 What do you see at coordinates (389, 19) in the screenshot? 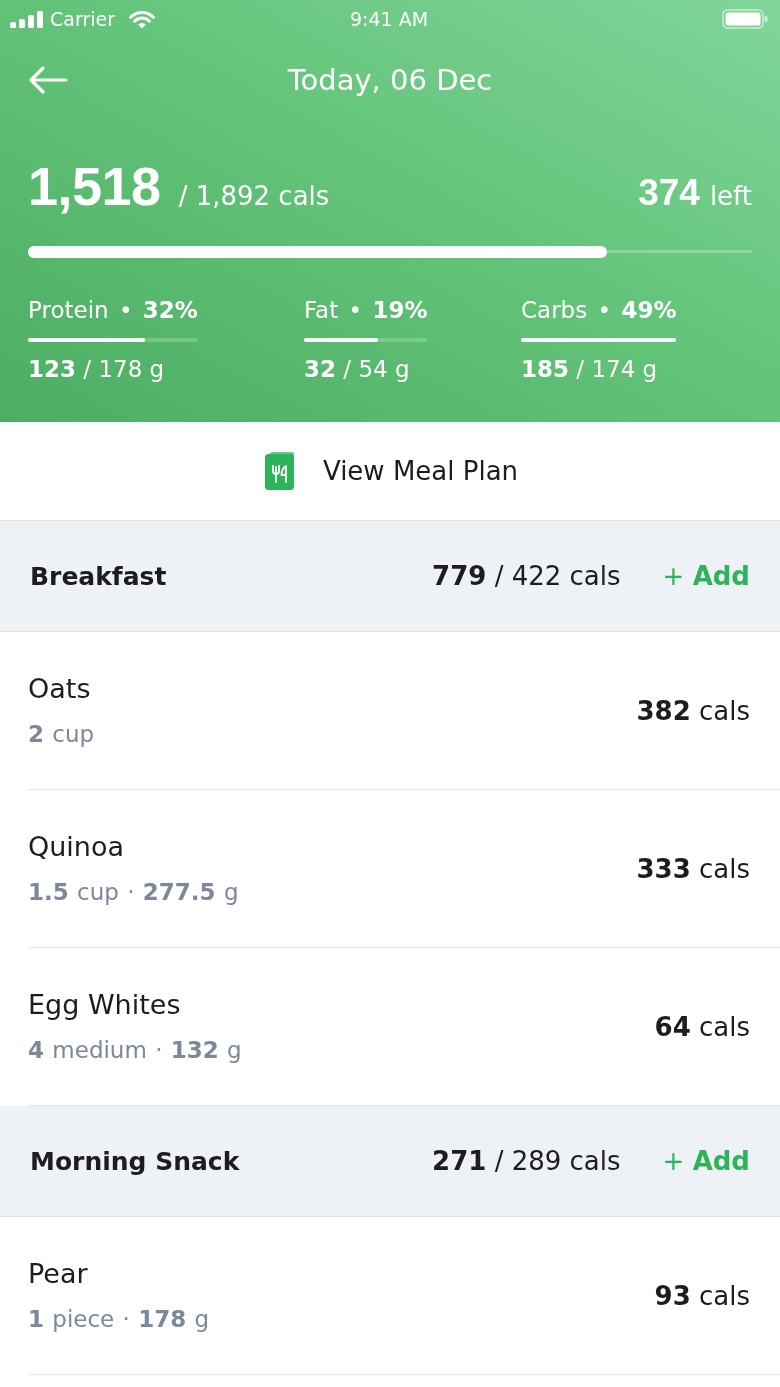
I see `clock-time: 9:41 AM` at bounding box center [389, 19].